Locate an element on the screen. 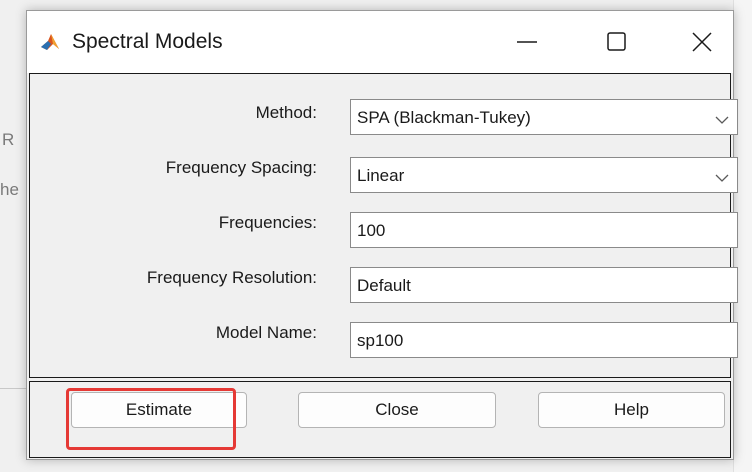 Image resolution: width=752 pixels, height=472 pixels. maximize-icon is located at coordinates (616, 41).